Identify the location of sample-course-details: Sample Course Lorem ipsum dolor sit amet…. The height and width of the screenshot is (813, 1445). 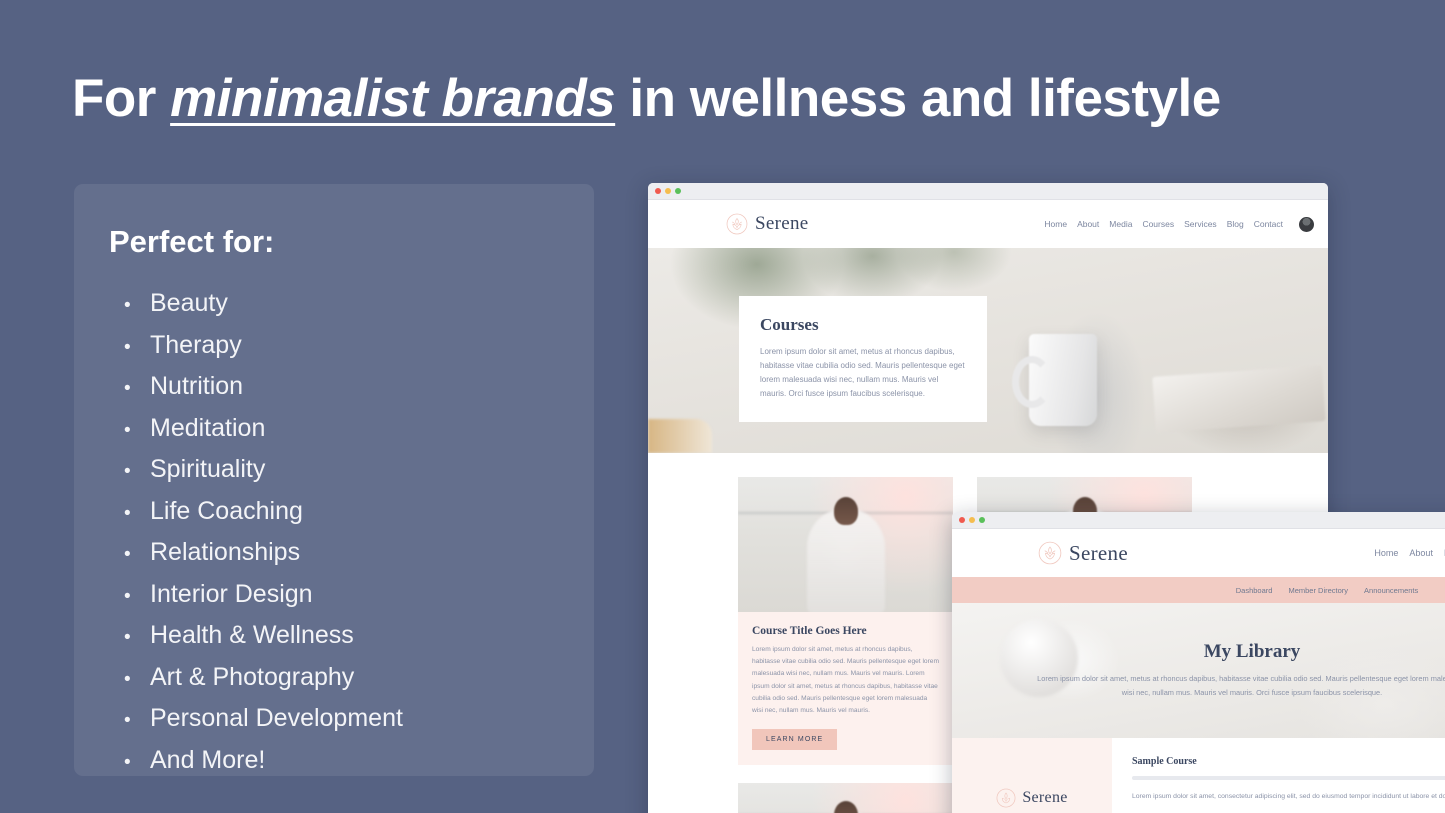
(1278, 775).